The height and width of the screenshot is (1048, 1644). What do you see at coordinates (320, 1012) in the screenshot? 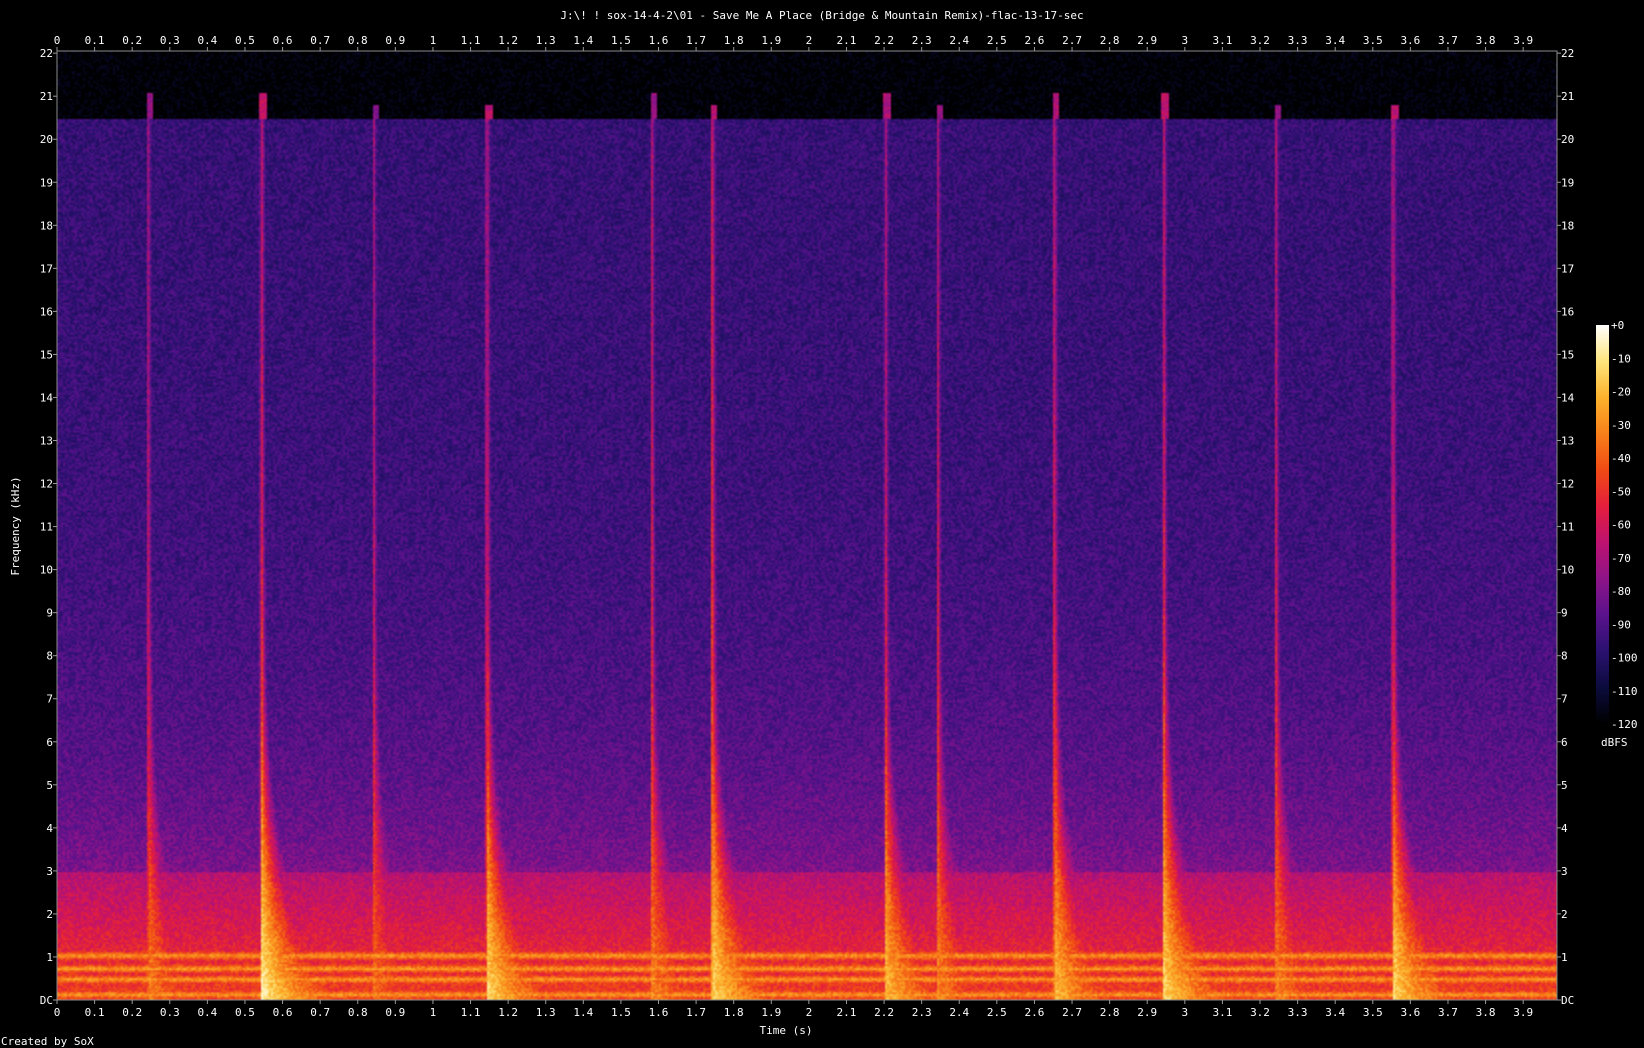
I see `x-tick-label: 0.7` at bounding box center [320, 1012].